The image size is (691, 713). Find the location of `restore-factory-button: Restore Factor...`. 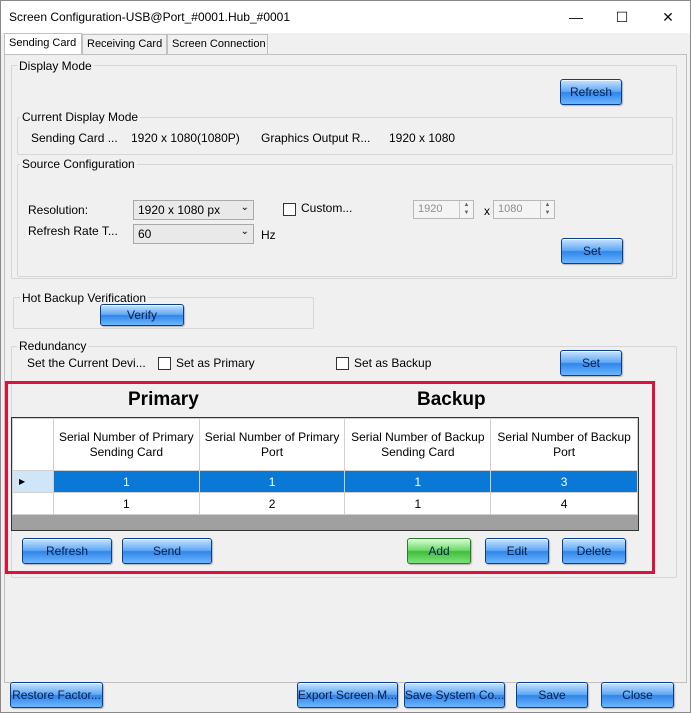

restore-factory-button: Restore Factor... is located at coordinates (56, 695).